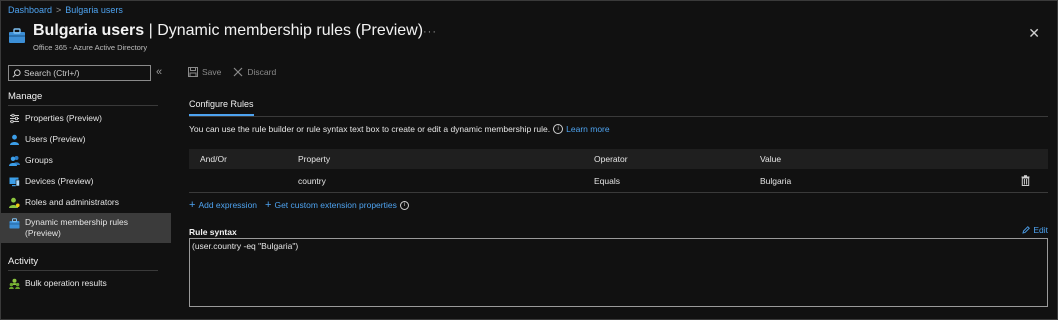 This screenshot has width=1058, height=320. Describe the element at coordinates (63, 117) in the screenshot. I see `sidebar-item-label: Properties (Preview)` at that location.